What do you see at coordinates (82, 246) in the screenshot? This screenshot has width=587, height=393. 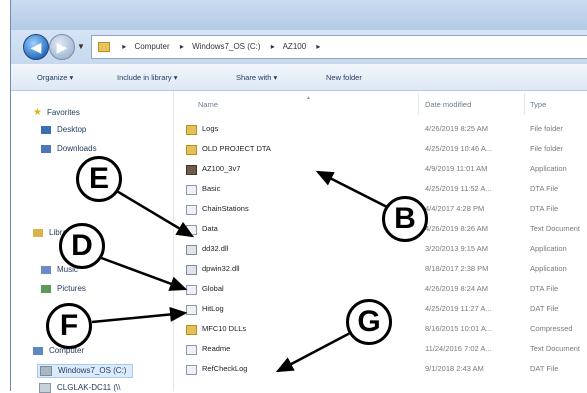 I see `callout-d: D` at bounding box center [82, 246].